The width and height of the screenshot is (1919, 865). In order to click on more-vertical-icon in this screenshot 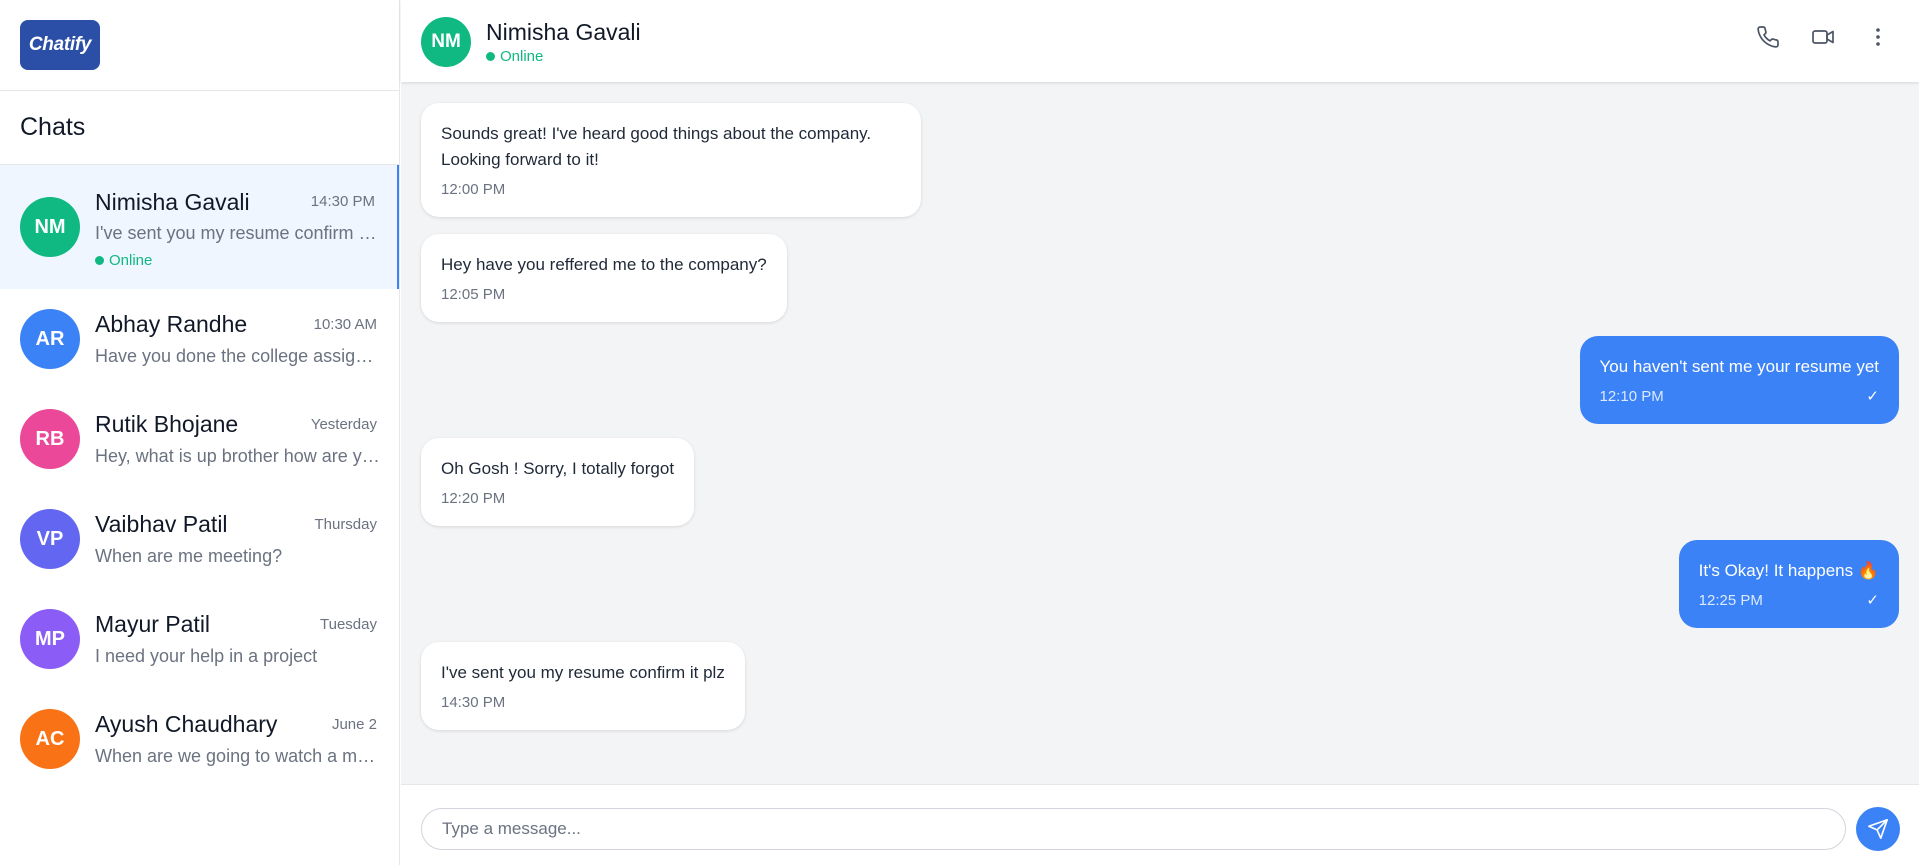, I will do `click(1878, 37)`.